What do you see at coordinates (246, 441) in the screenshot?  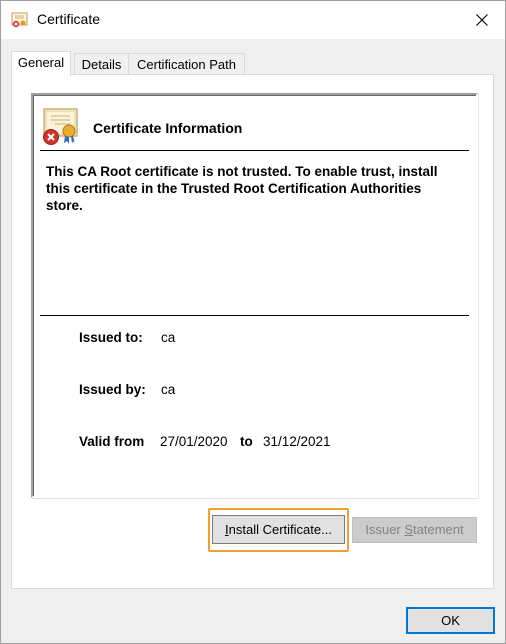 I see `valid-to-separator: to` at bounding box center [246, 441].